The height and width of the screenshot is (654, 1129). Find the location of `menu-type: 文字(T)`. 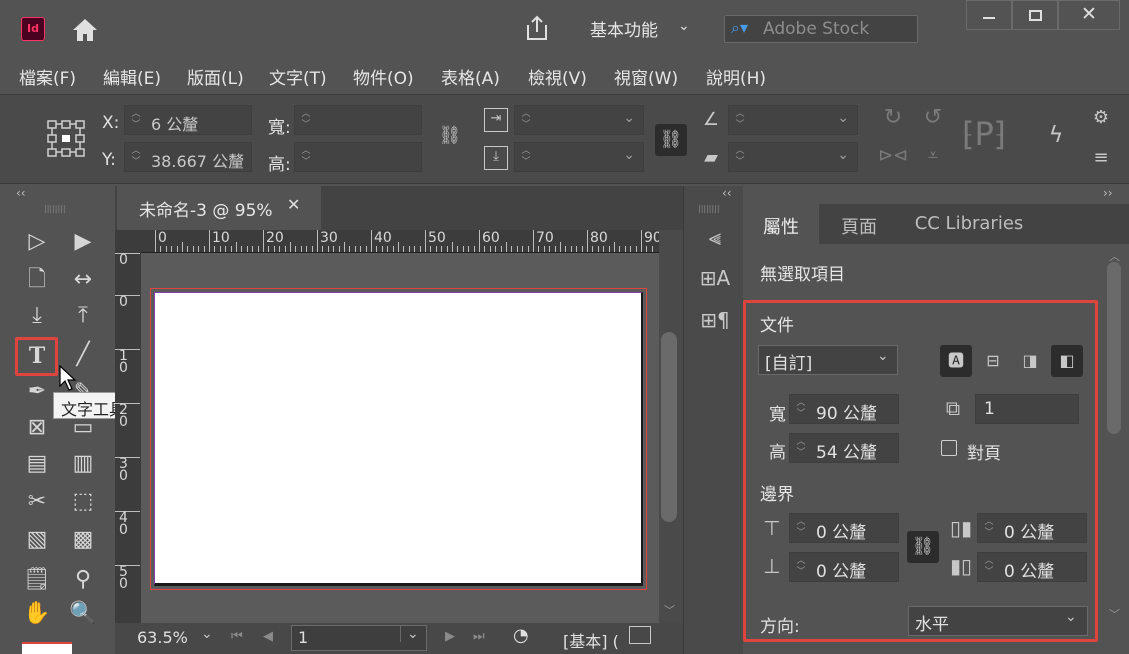

menu-type: 文字(T) is located at coordinates (298, 76).